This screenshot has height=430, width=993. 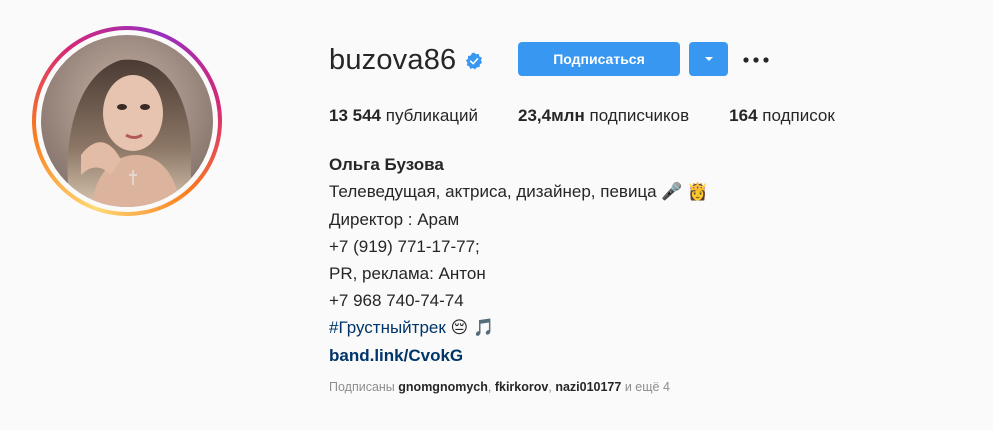 I want to click on princess-emoji-icon: 👸, so click(x=698, y=192).